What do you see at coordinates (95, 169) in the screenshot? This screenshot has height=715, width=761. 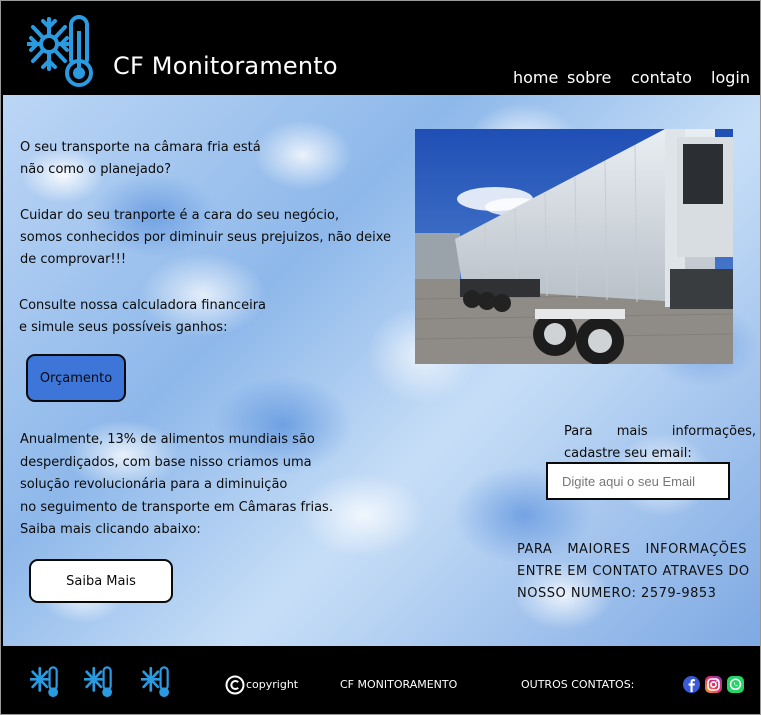 I see `intro-line-2: não como o planejado?` at bounding box center [95, 169].